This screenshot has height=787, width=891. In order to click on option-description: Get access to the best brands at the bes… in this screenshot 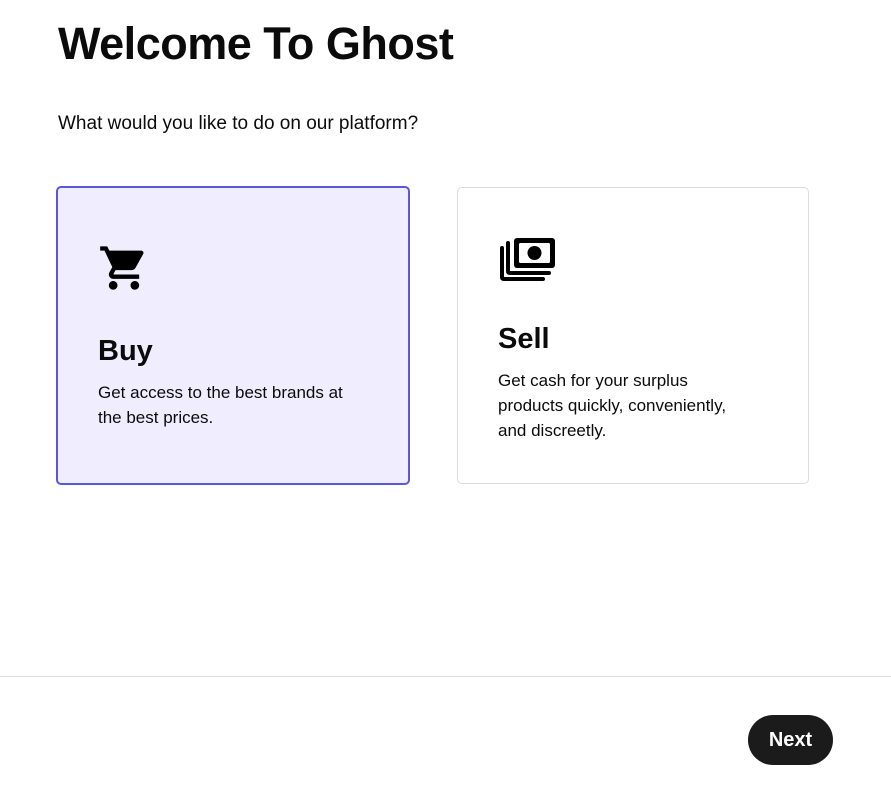, I will do `click(220, 405)`.